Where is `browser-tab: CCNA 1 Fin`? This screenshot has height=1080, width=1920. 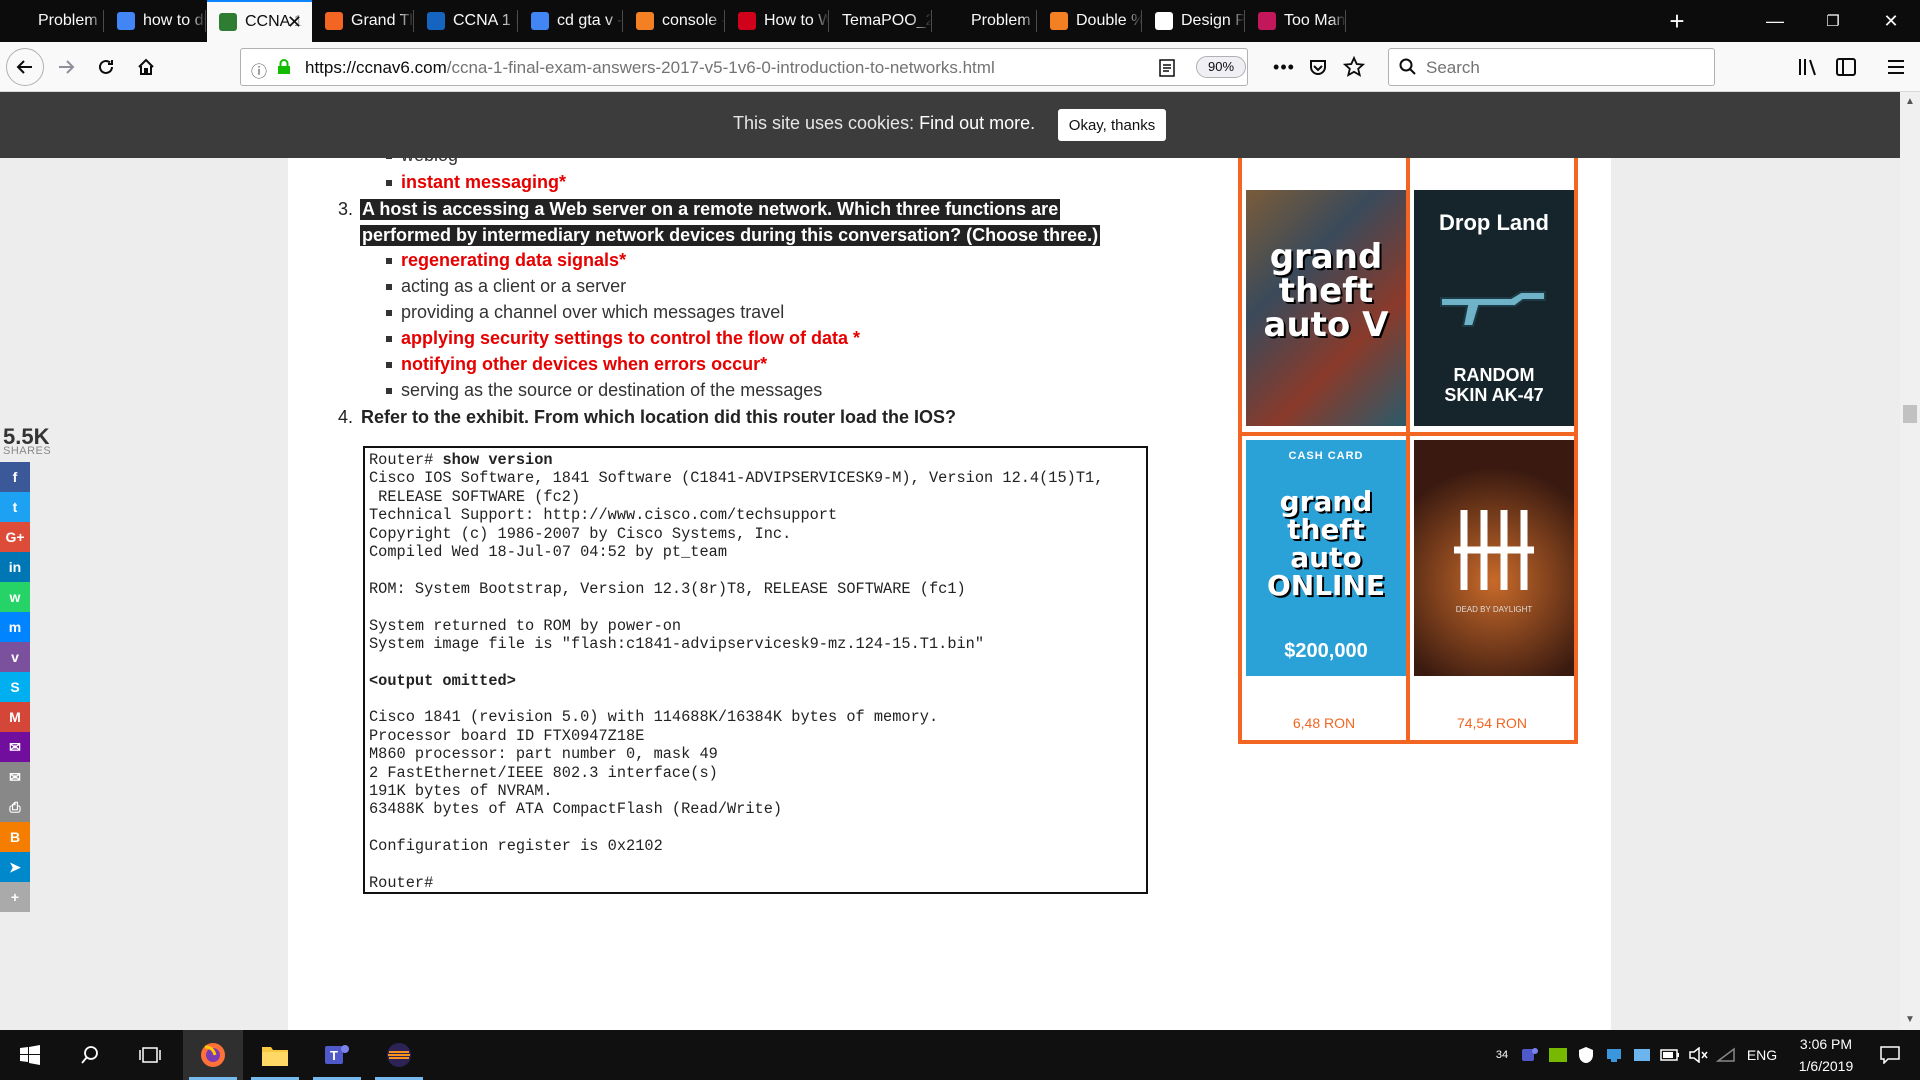
browser-tab: CCNA 1 Fin is located at coordinates (466, 21).